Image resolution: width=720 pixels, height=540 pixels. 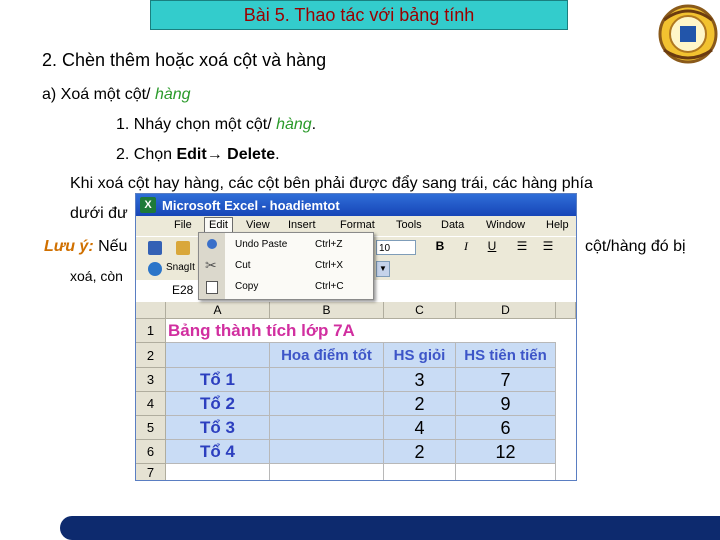 What do you see at coordinates (285, 287) in the screenshot?
I see `menu-item-copy: Copy Ctrl+C` at bounding box center [285, 287].